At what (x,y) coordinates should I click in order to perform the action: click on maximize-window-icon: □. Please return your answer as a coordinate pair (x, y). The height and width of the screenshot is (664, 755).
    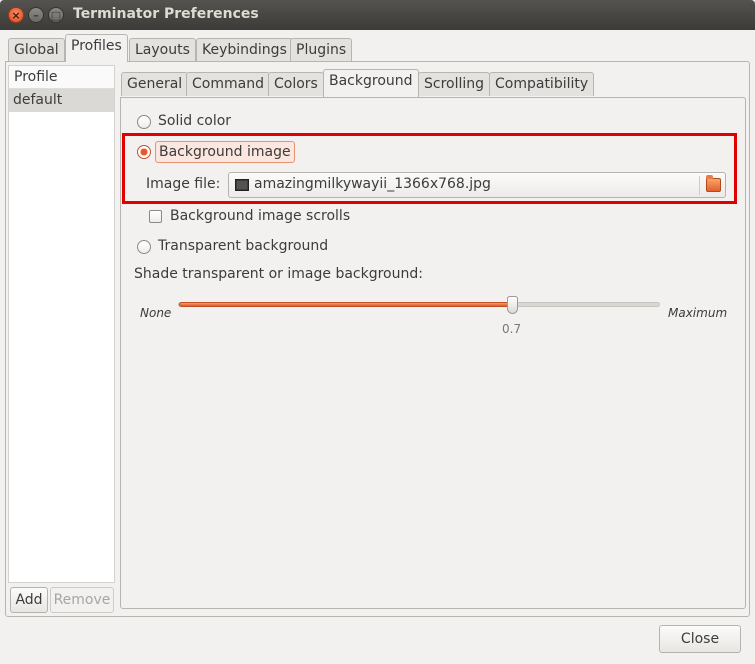
    Looking at the image, I should click on (56, 15).